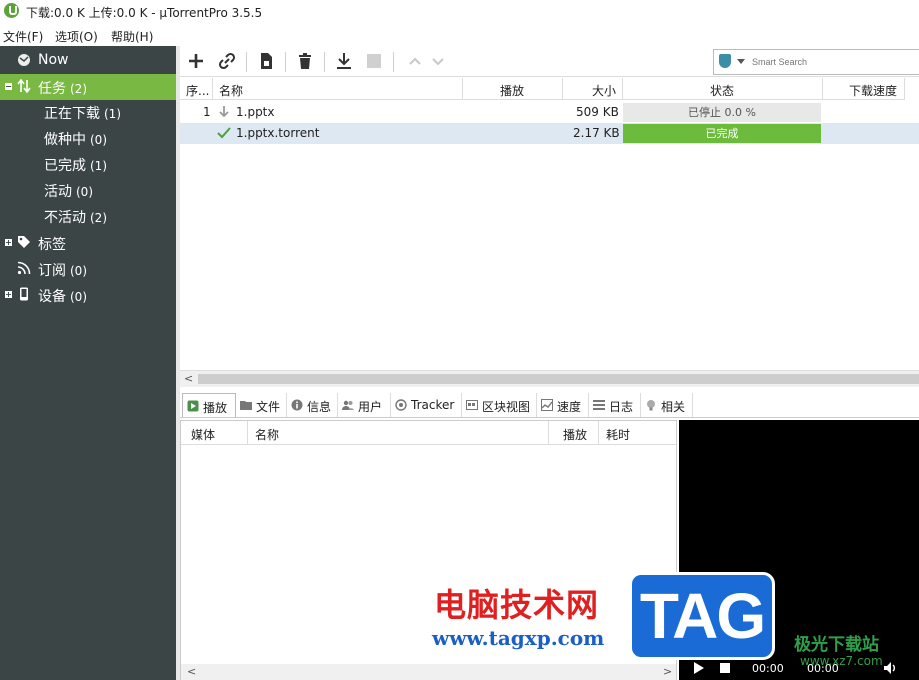  I want to click on tab-speed: 速度, so click(563, 405).